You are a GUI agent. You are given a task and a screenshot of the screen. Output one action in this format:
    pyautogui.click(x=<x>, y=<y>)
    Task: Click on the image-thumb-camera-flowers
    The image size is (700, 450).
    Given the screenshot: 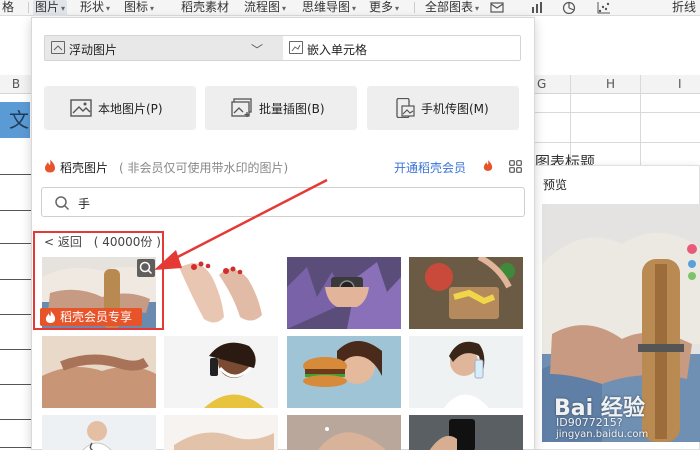 What is the action you would take?
    pyautogui.click(x=344, y=293)
    